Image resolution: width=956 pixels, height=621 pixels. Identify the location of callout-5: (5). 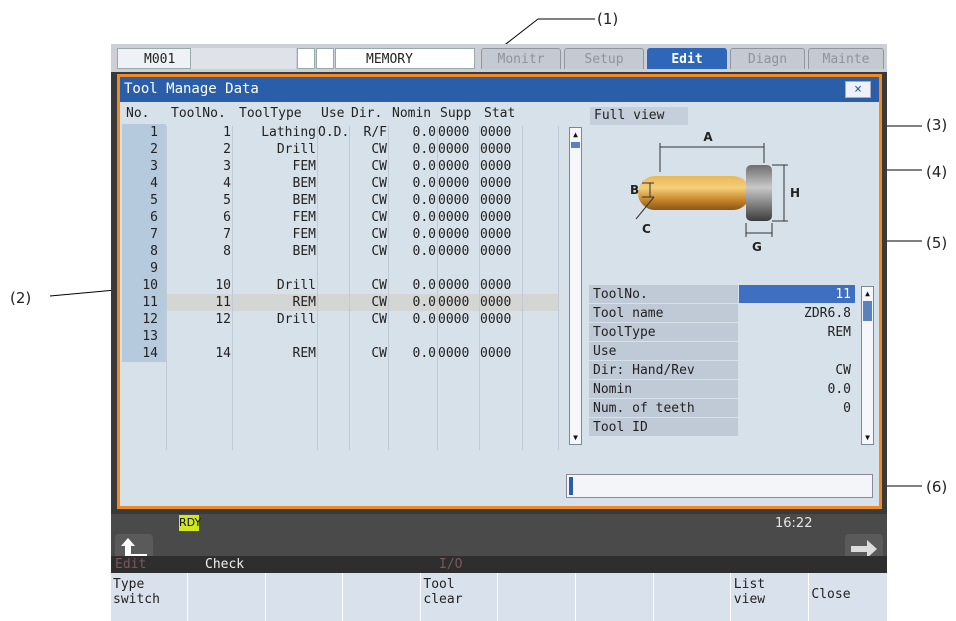
(937, 243).